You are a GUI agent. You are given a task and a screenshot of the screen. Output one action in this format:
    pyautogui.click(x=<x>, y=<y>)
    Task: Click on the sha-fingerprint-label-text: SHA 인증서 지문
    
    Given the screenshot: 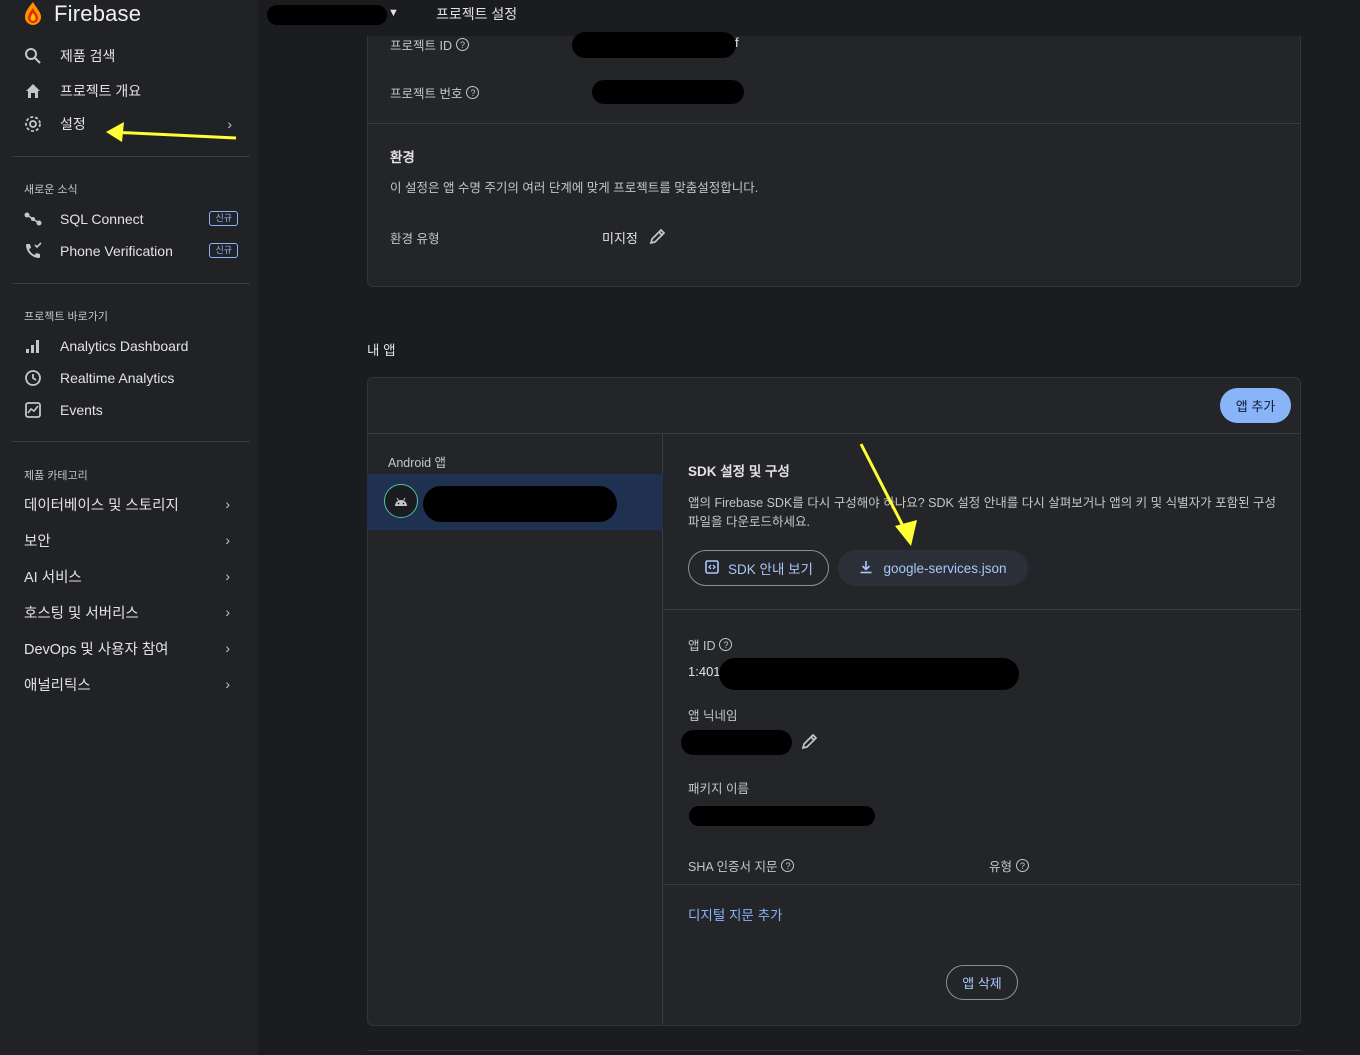 What is the action you would take?
    pyautogui.click(x=733, y=867)
    